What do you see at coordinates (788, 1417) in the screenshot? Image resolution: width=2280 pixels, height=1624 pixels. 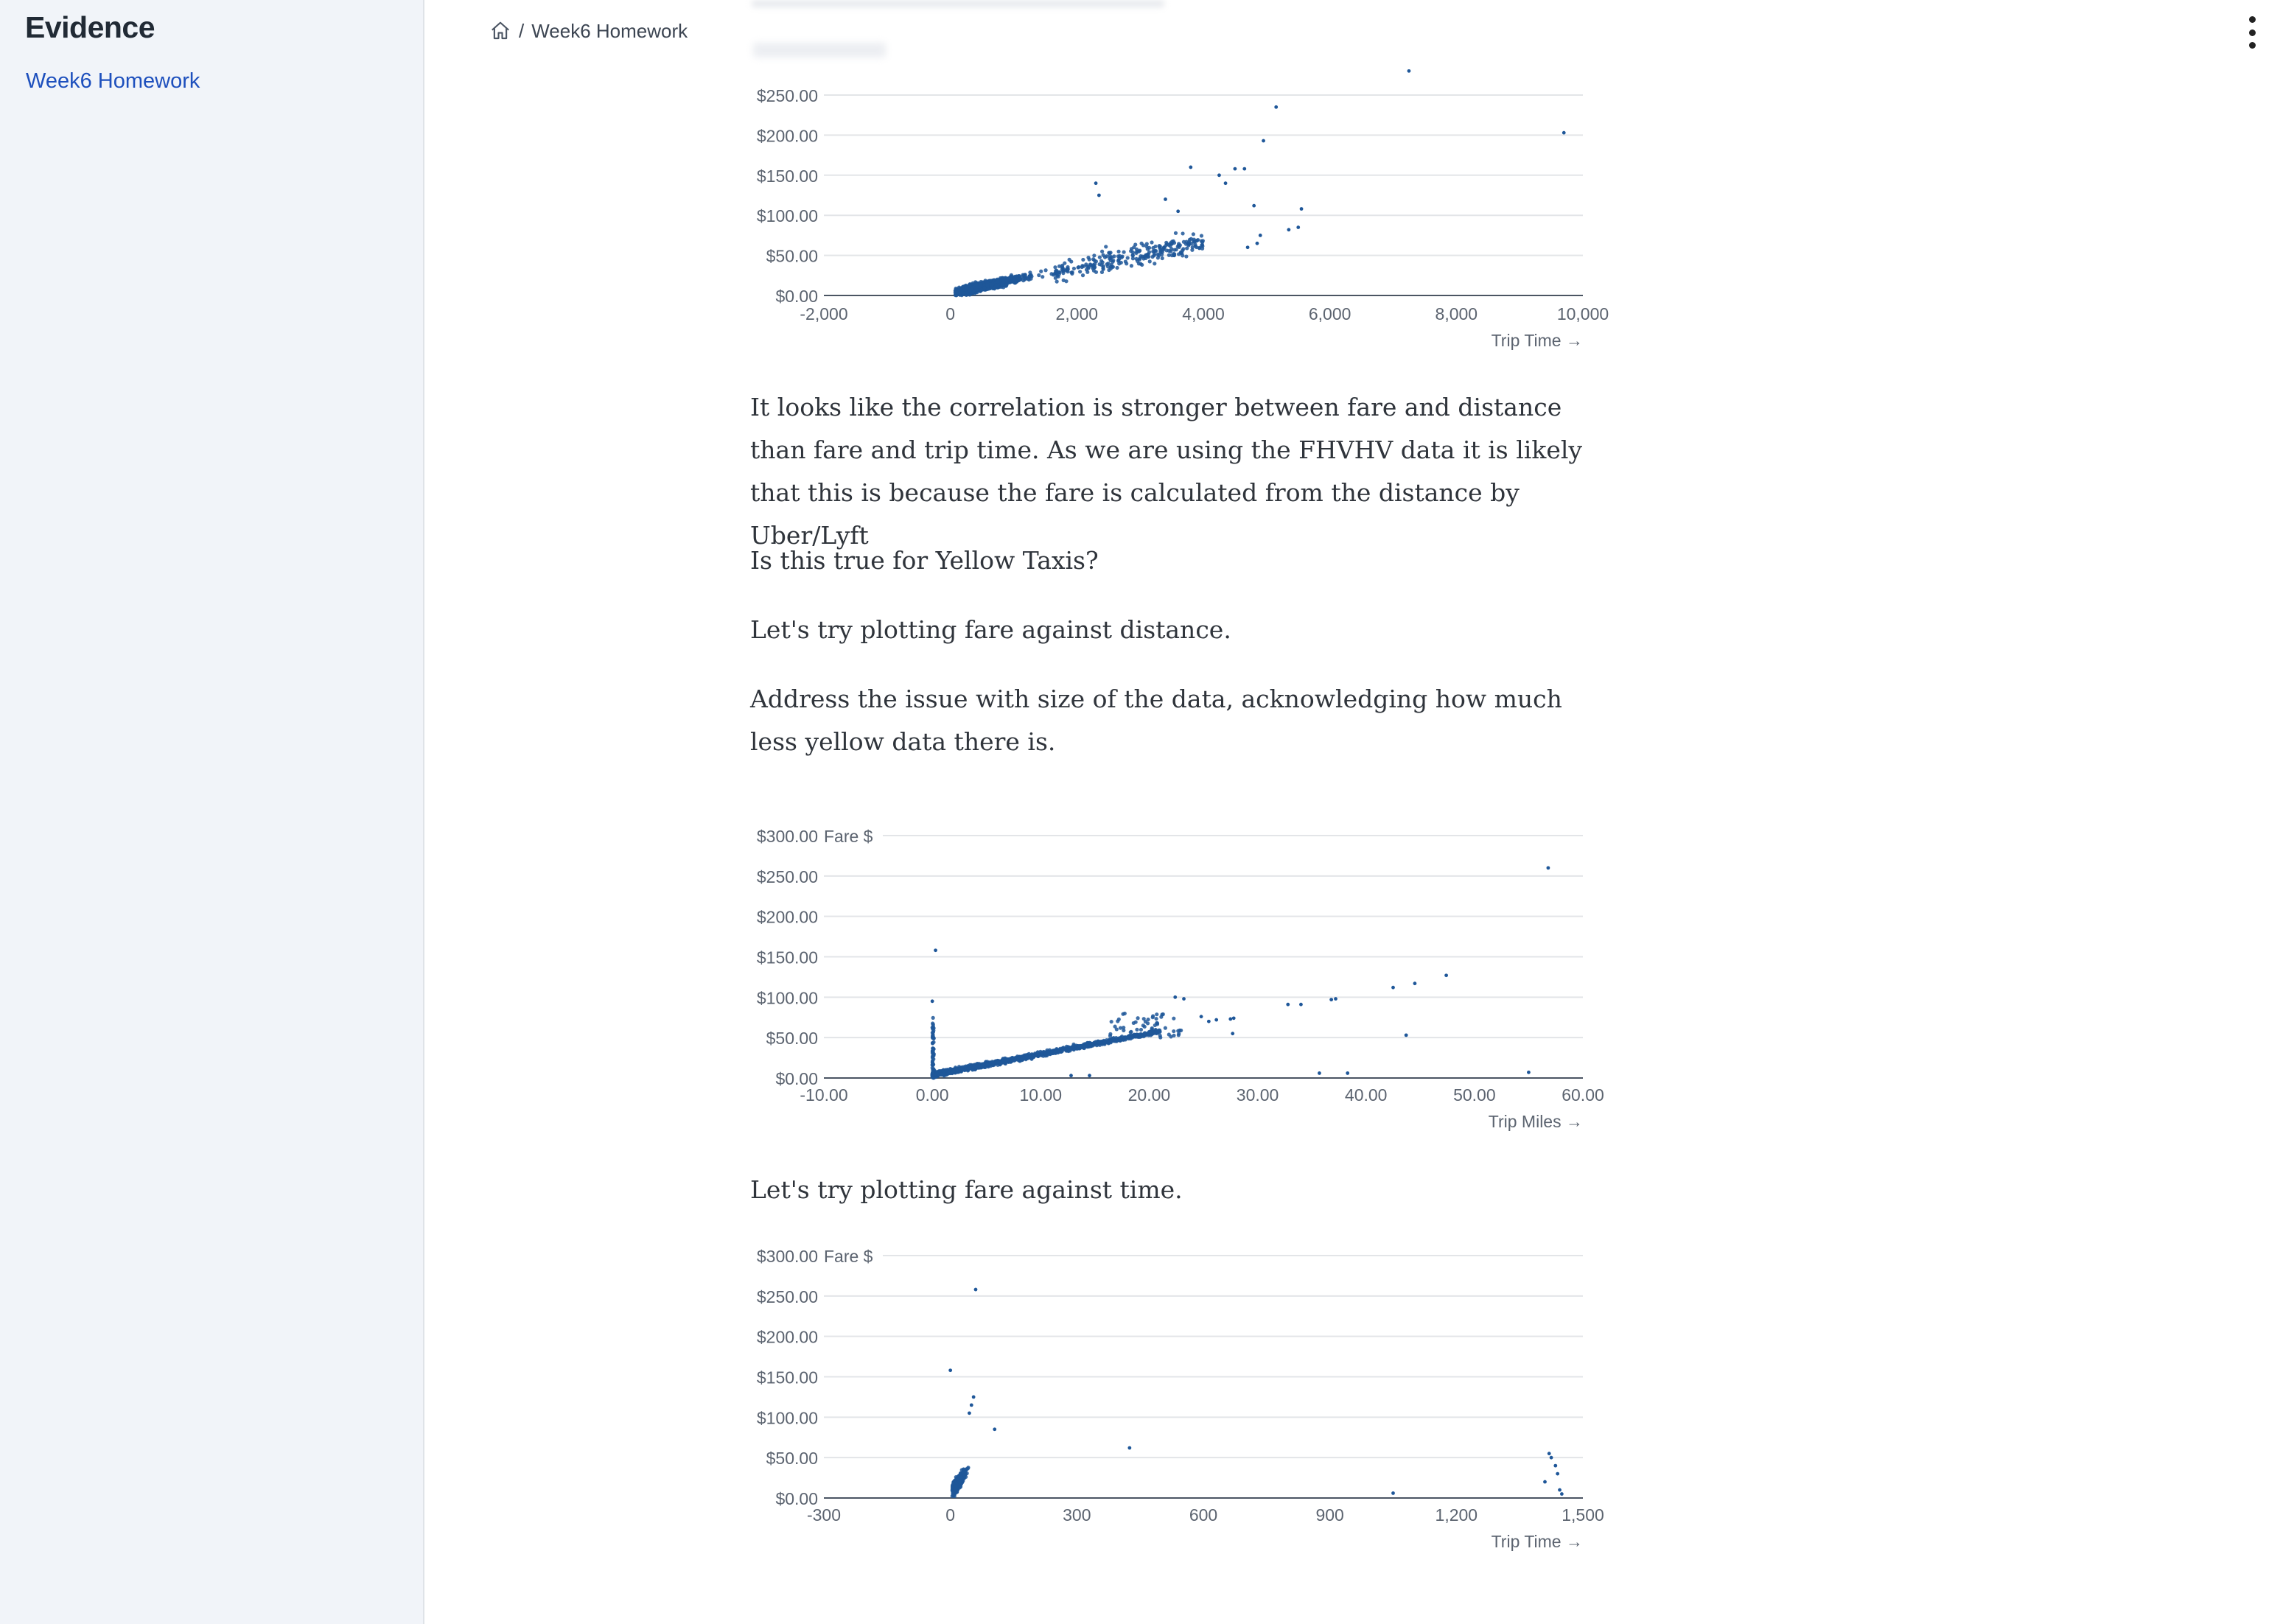 I see `y-tick-label: $100.00` at bounding box center [788, 1417].